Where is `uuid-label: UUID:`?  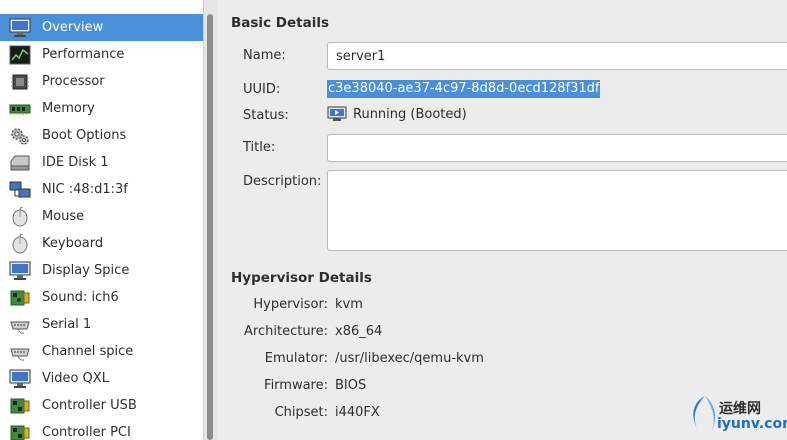
uuid-label: UUID: is located at coordinates (262, 89).